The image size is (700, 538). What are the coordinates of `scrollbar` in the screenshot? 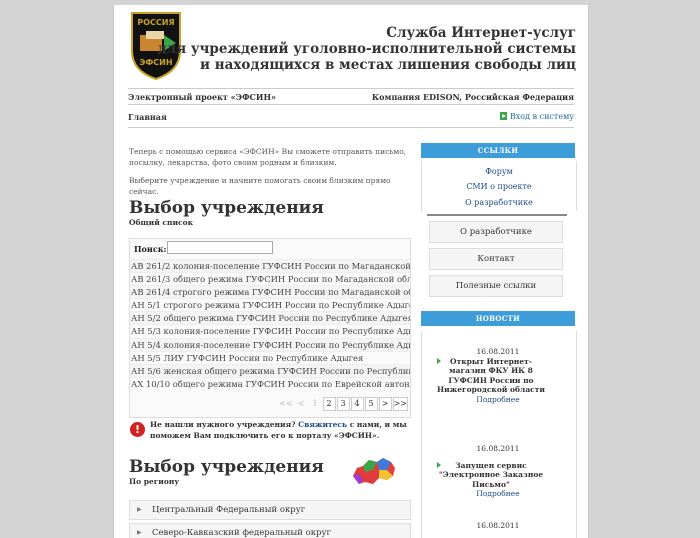 It's located at (497, 215).